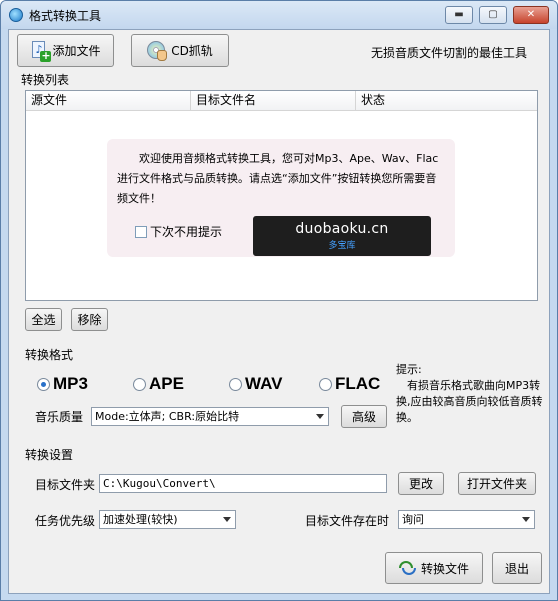 The width and height of the screenshot is (558, 601). What do you see at coordinates (59, 417) in the screenshot?
I see `quality-label: 音乐质量` at bounding box center [59, 417].